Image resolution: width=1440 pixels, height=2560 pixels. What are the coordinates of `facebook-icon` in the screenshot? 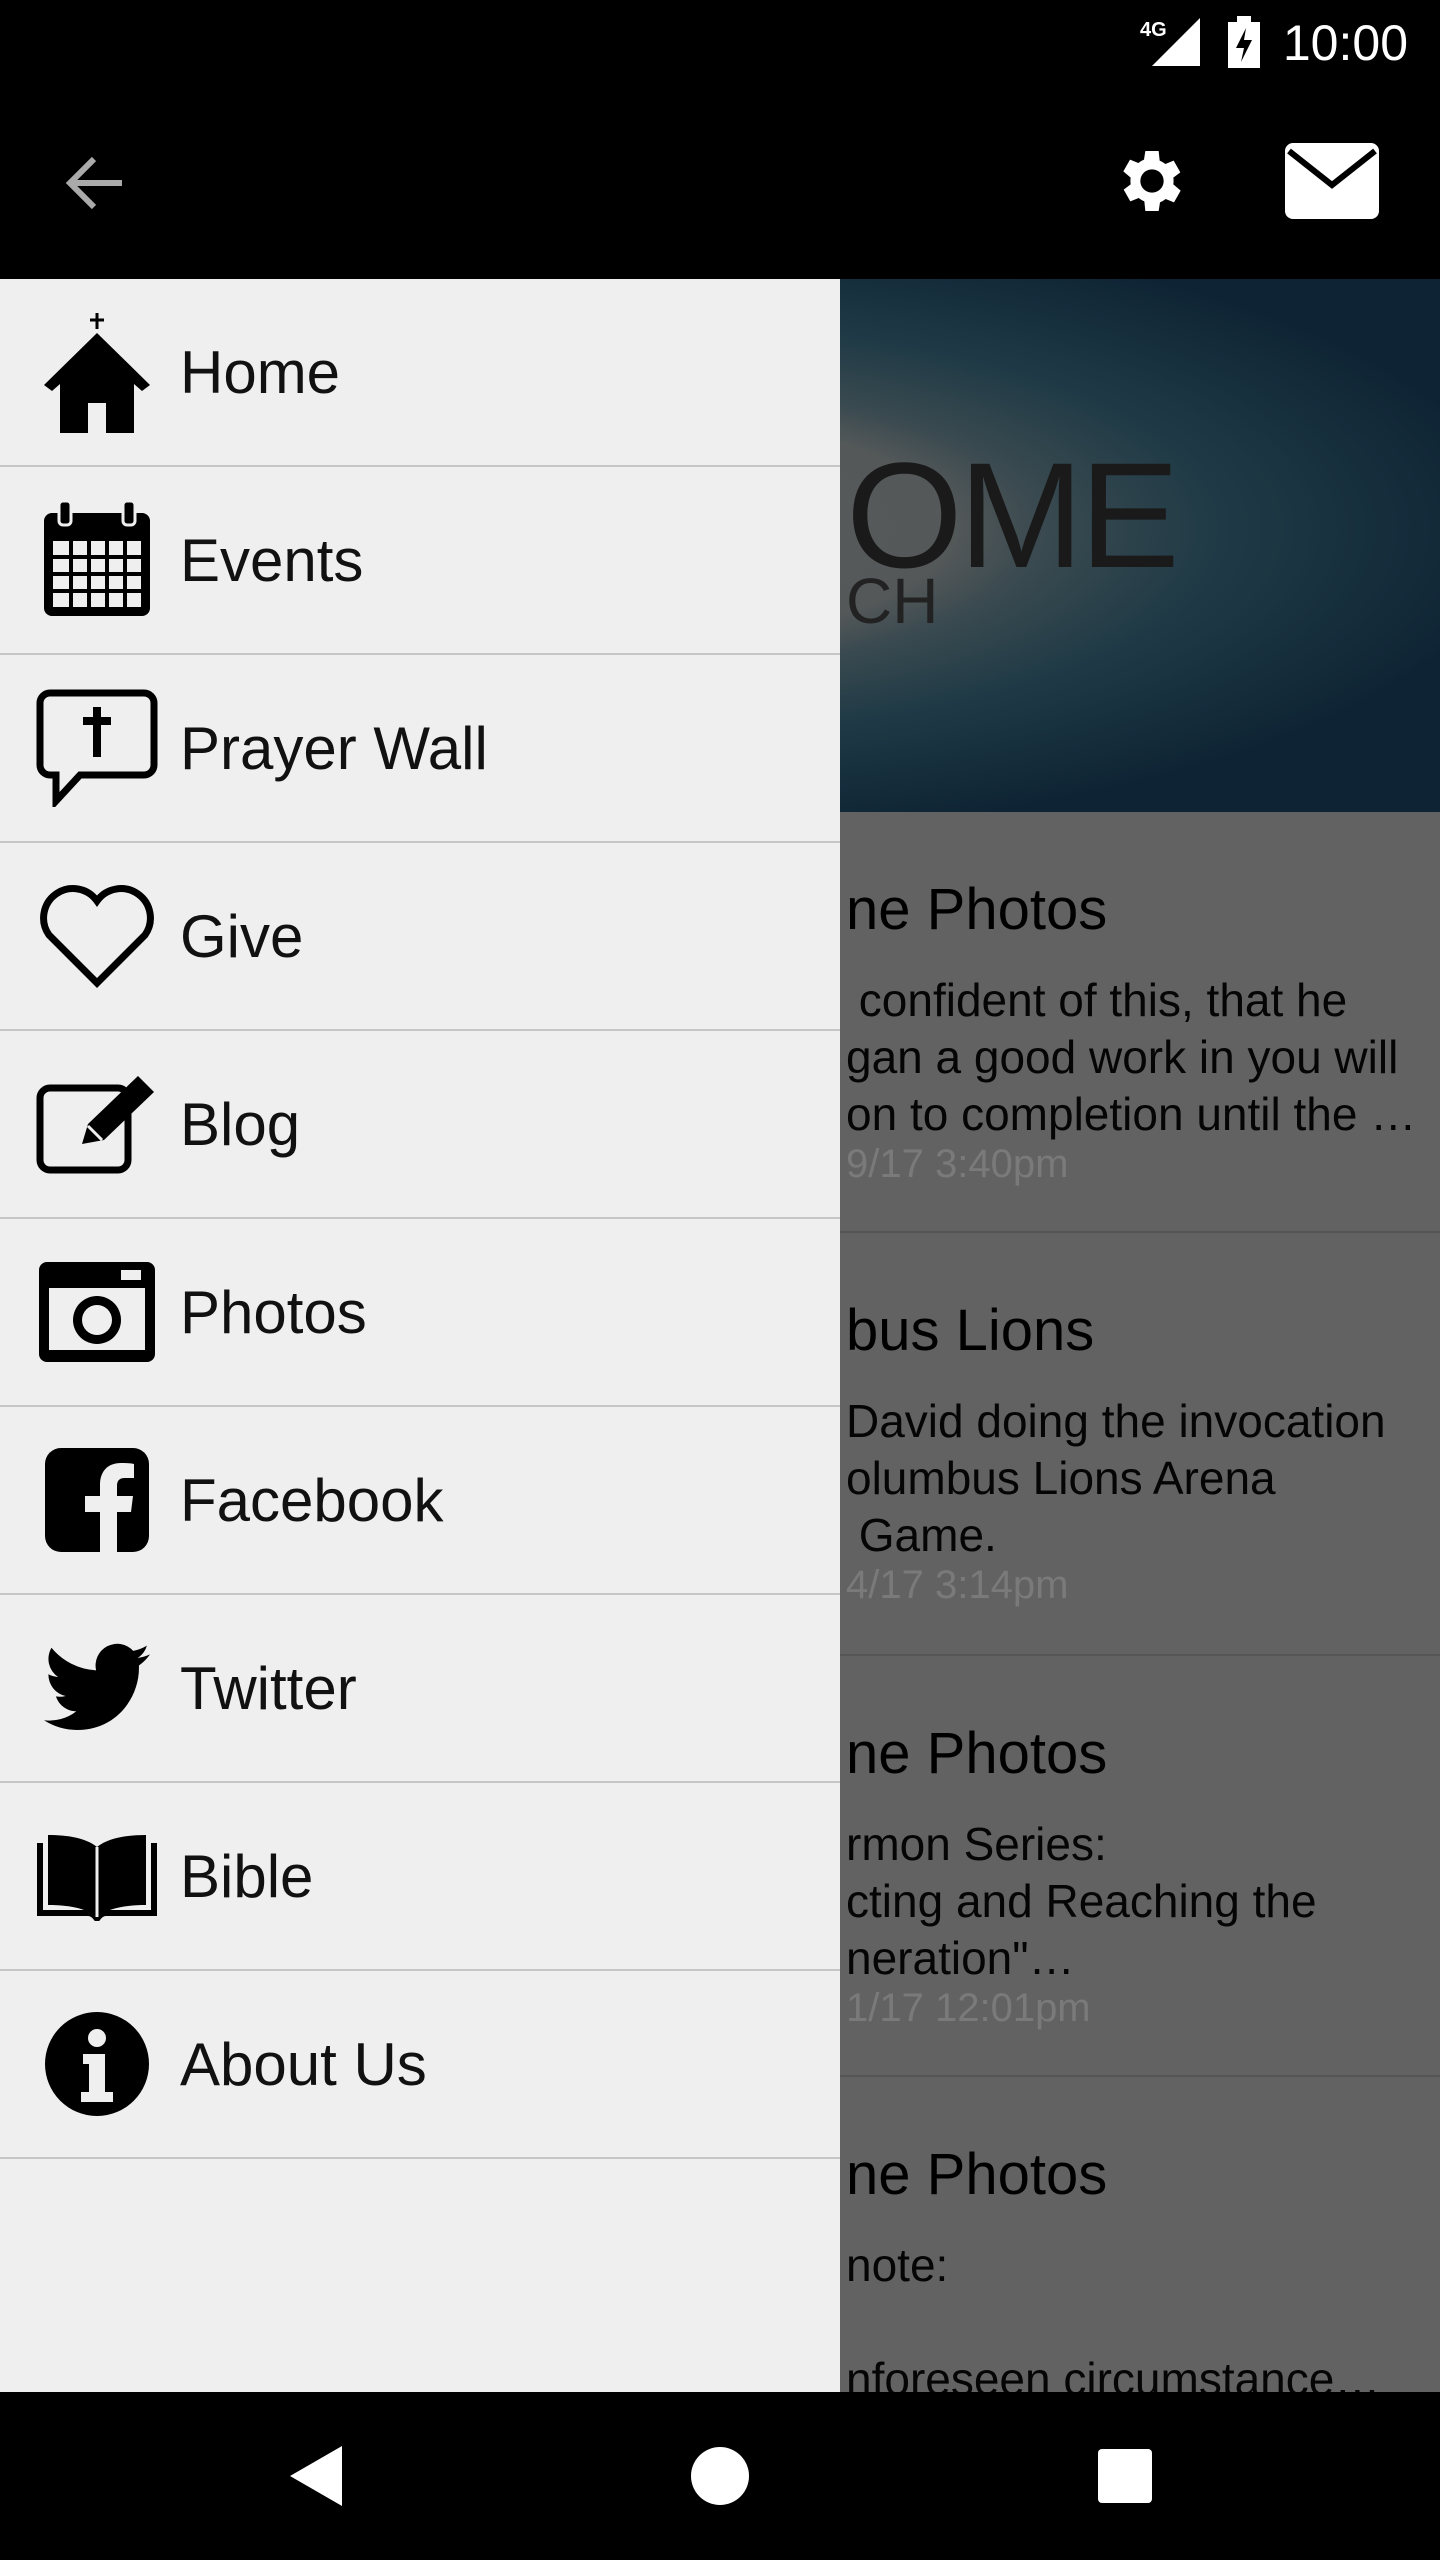 It's located at (97, 1500).